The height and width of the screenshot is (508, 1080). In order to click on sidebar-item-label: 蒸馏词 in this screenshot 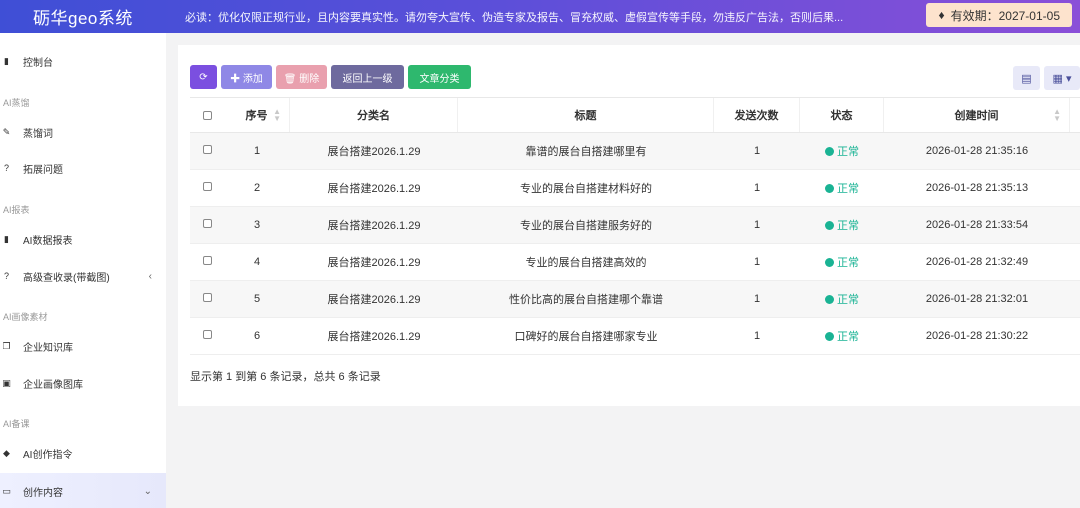, I will do `click(38, 134)`.